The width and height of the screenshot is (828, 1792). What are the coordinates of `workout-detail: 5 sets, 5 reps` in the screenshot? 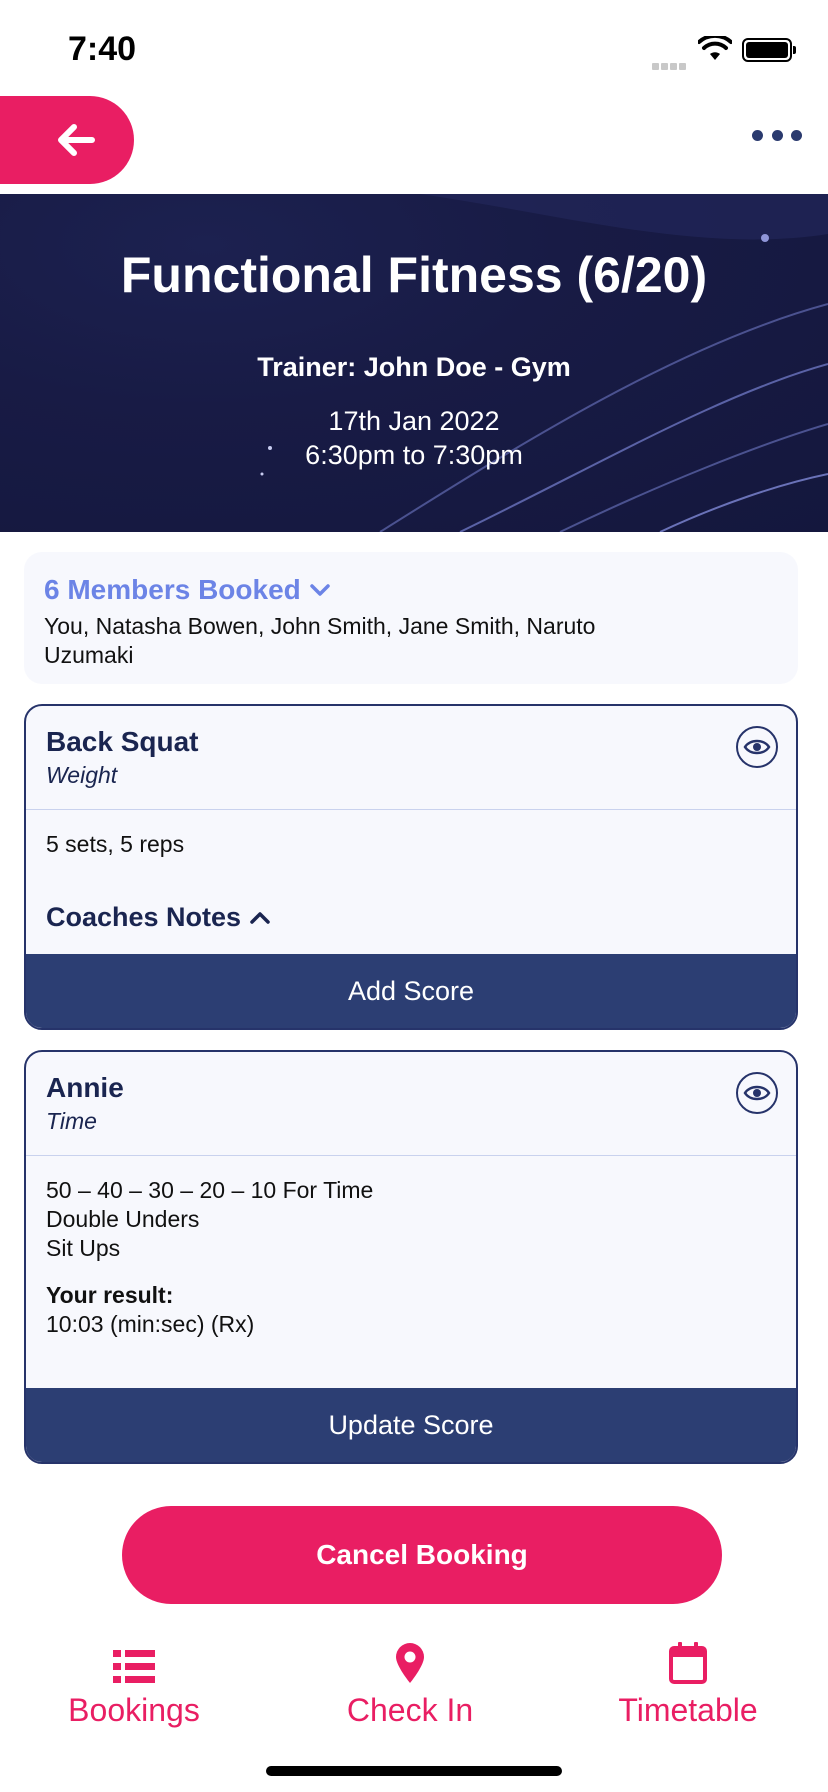 It's located at (115, 844).